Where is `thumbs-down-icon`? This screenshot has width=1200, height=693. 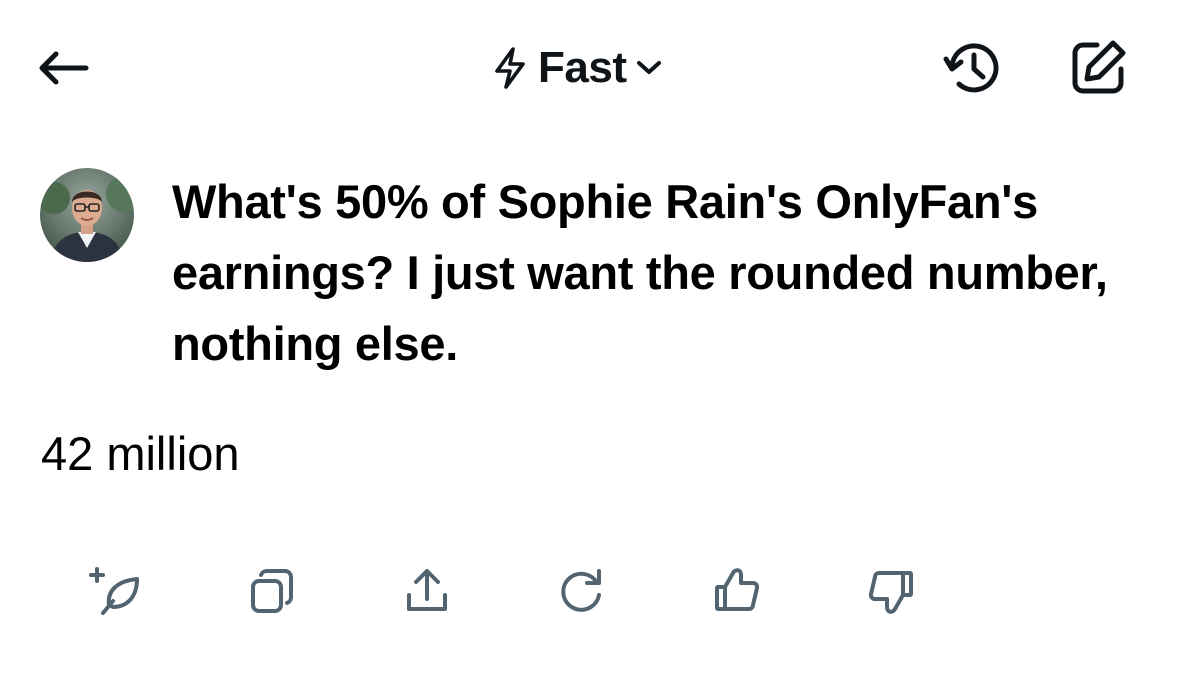 thumbs-down-icon is located at coordinates (890, 592).